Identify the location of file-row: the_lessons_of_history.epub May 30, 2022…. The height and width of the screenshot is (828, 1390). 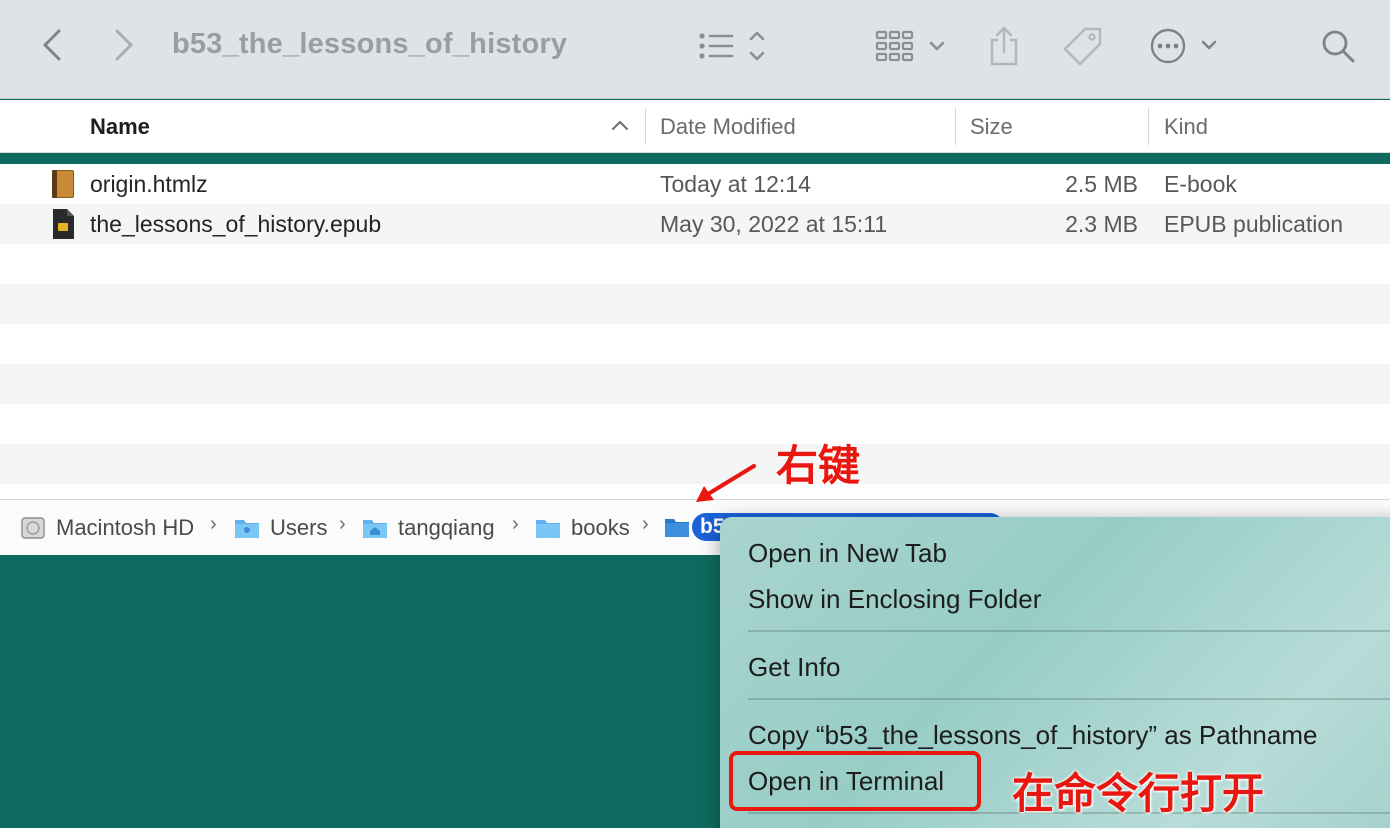
(695, 224).